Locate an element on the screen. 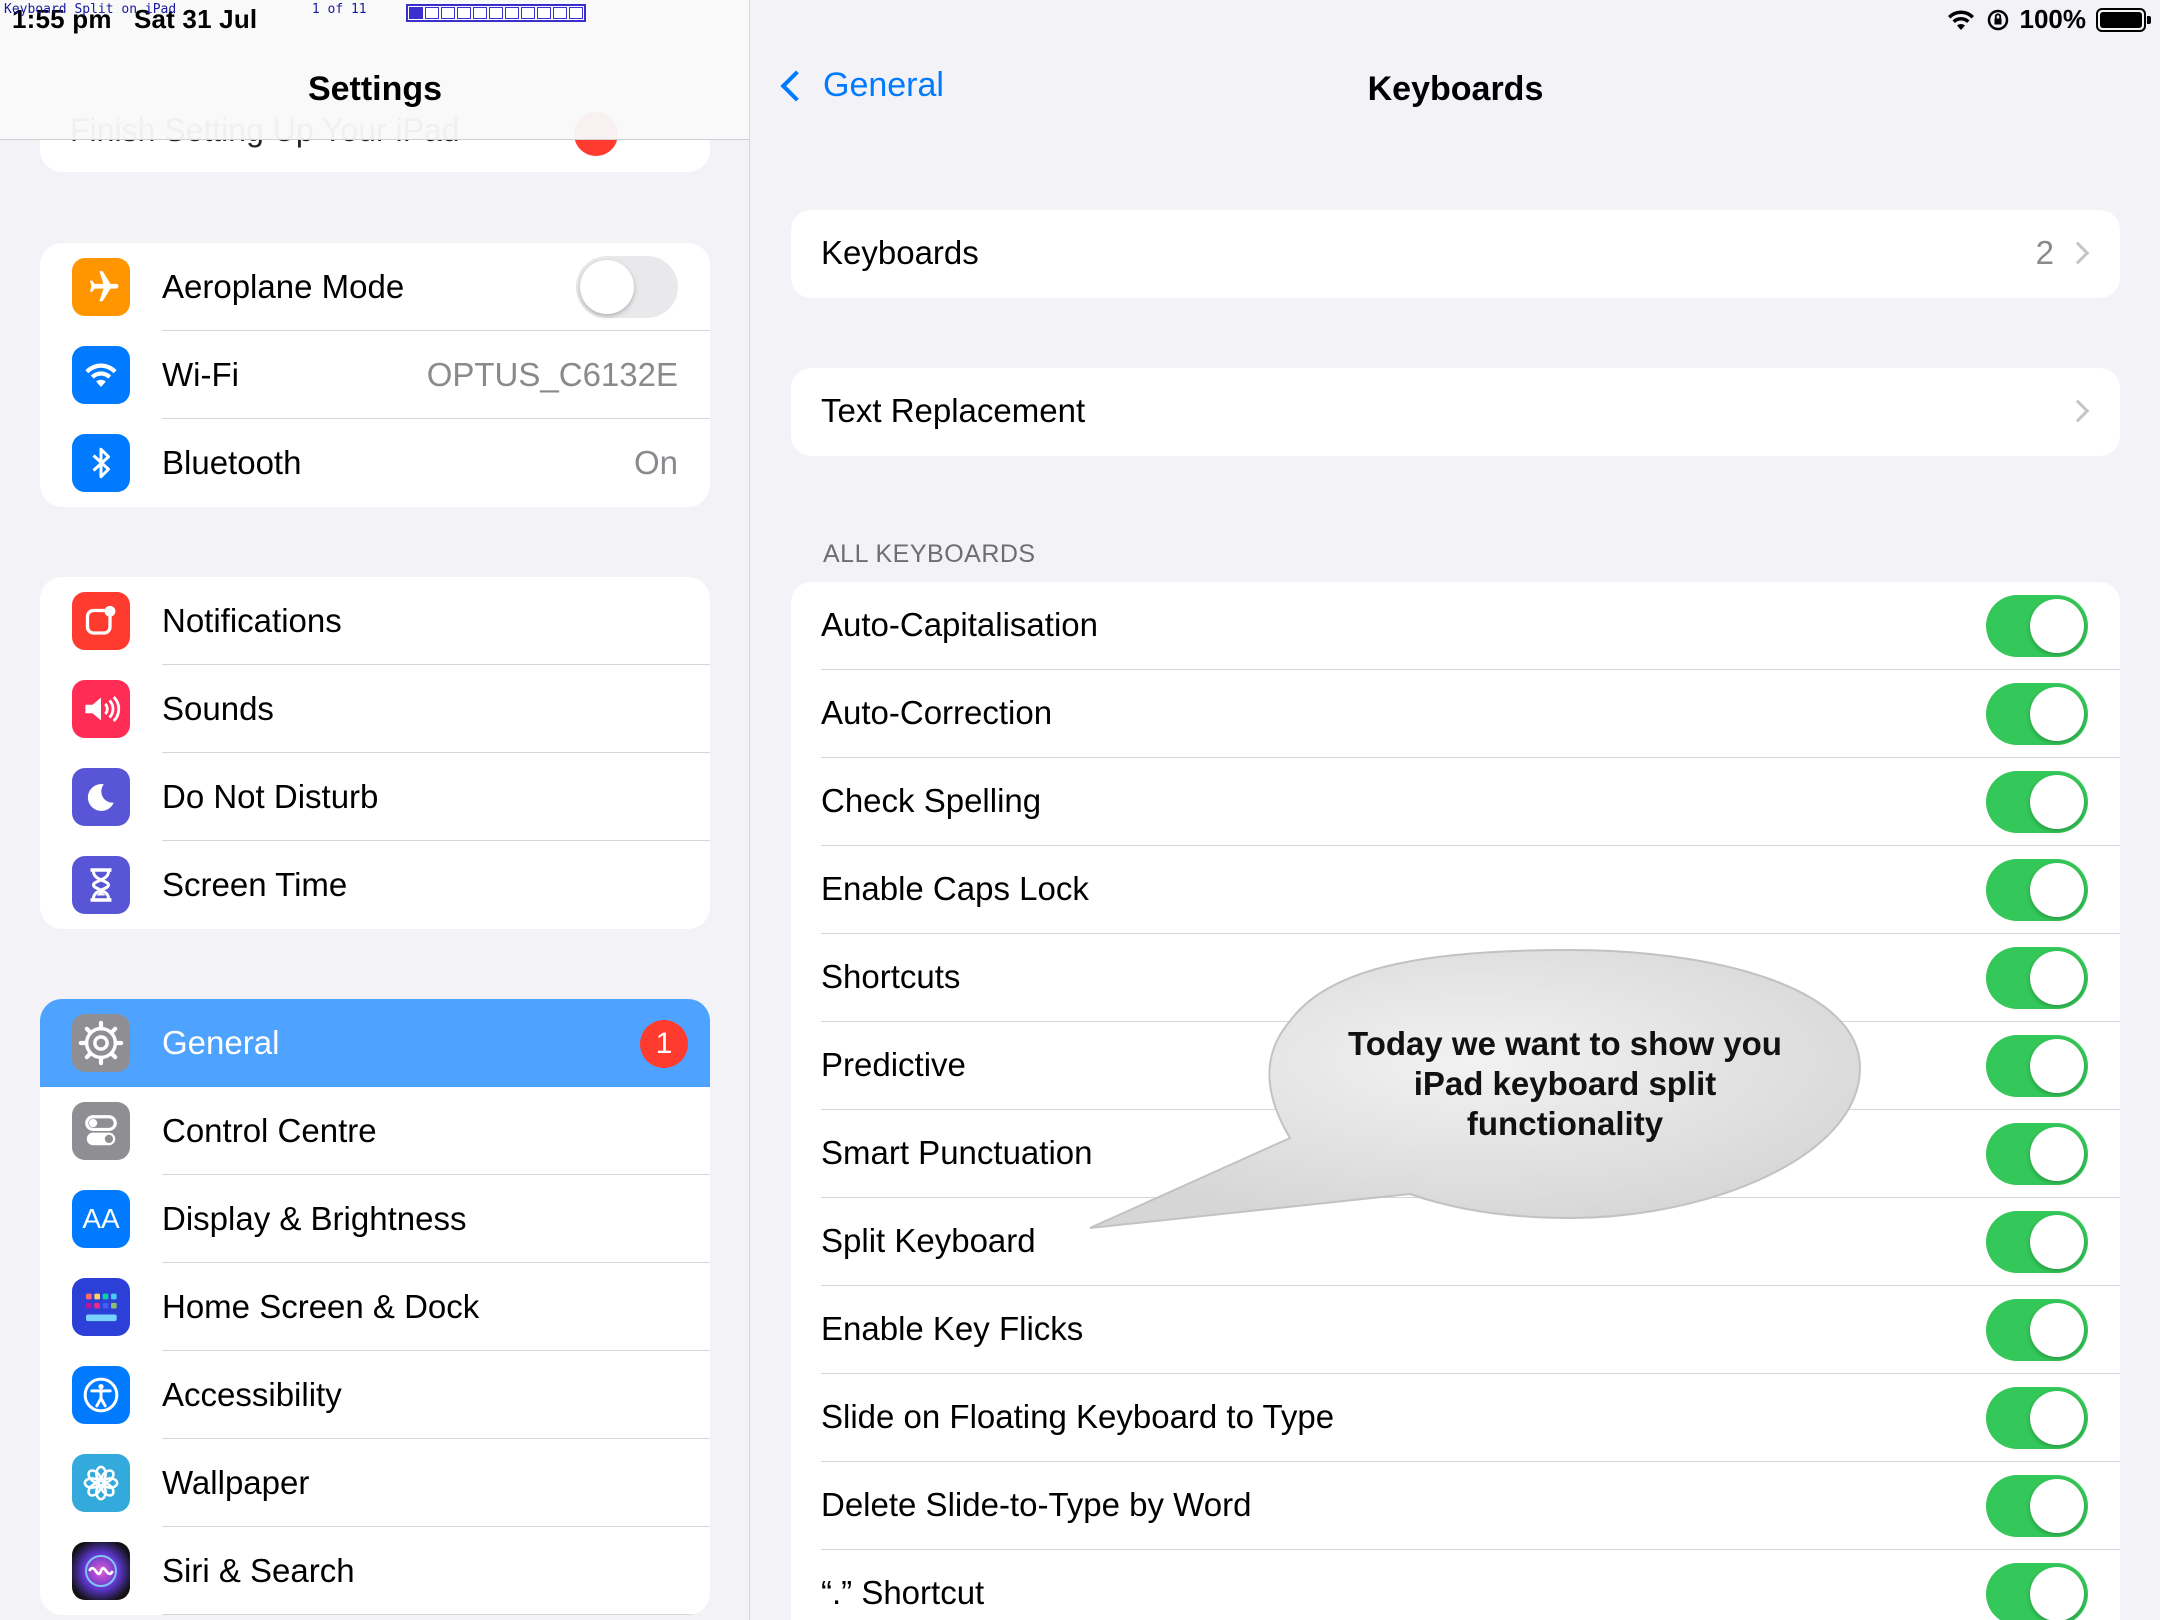  auto-correction-toggle is located at coordinates (2037, 714).